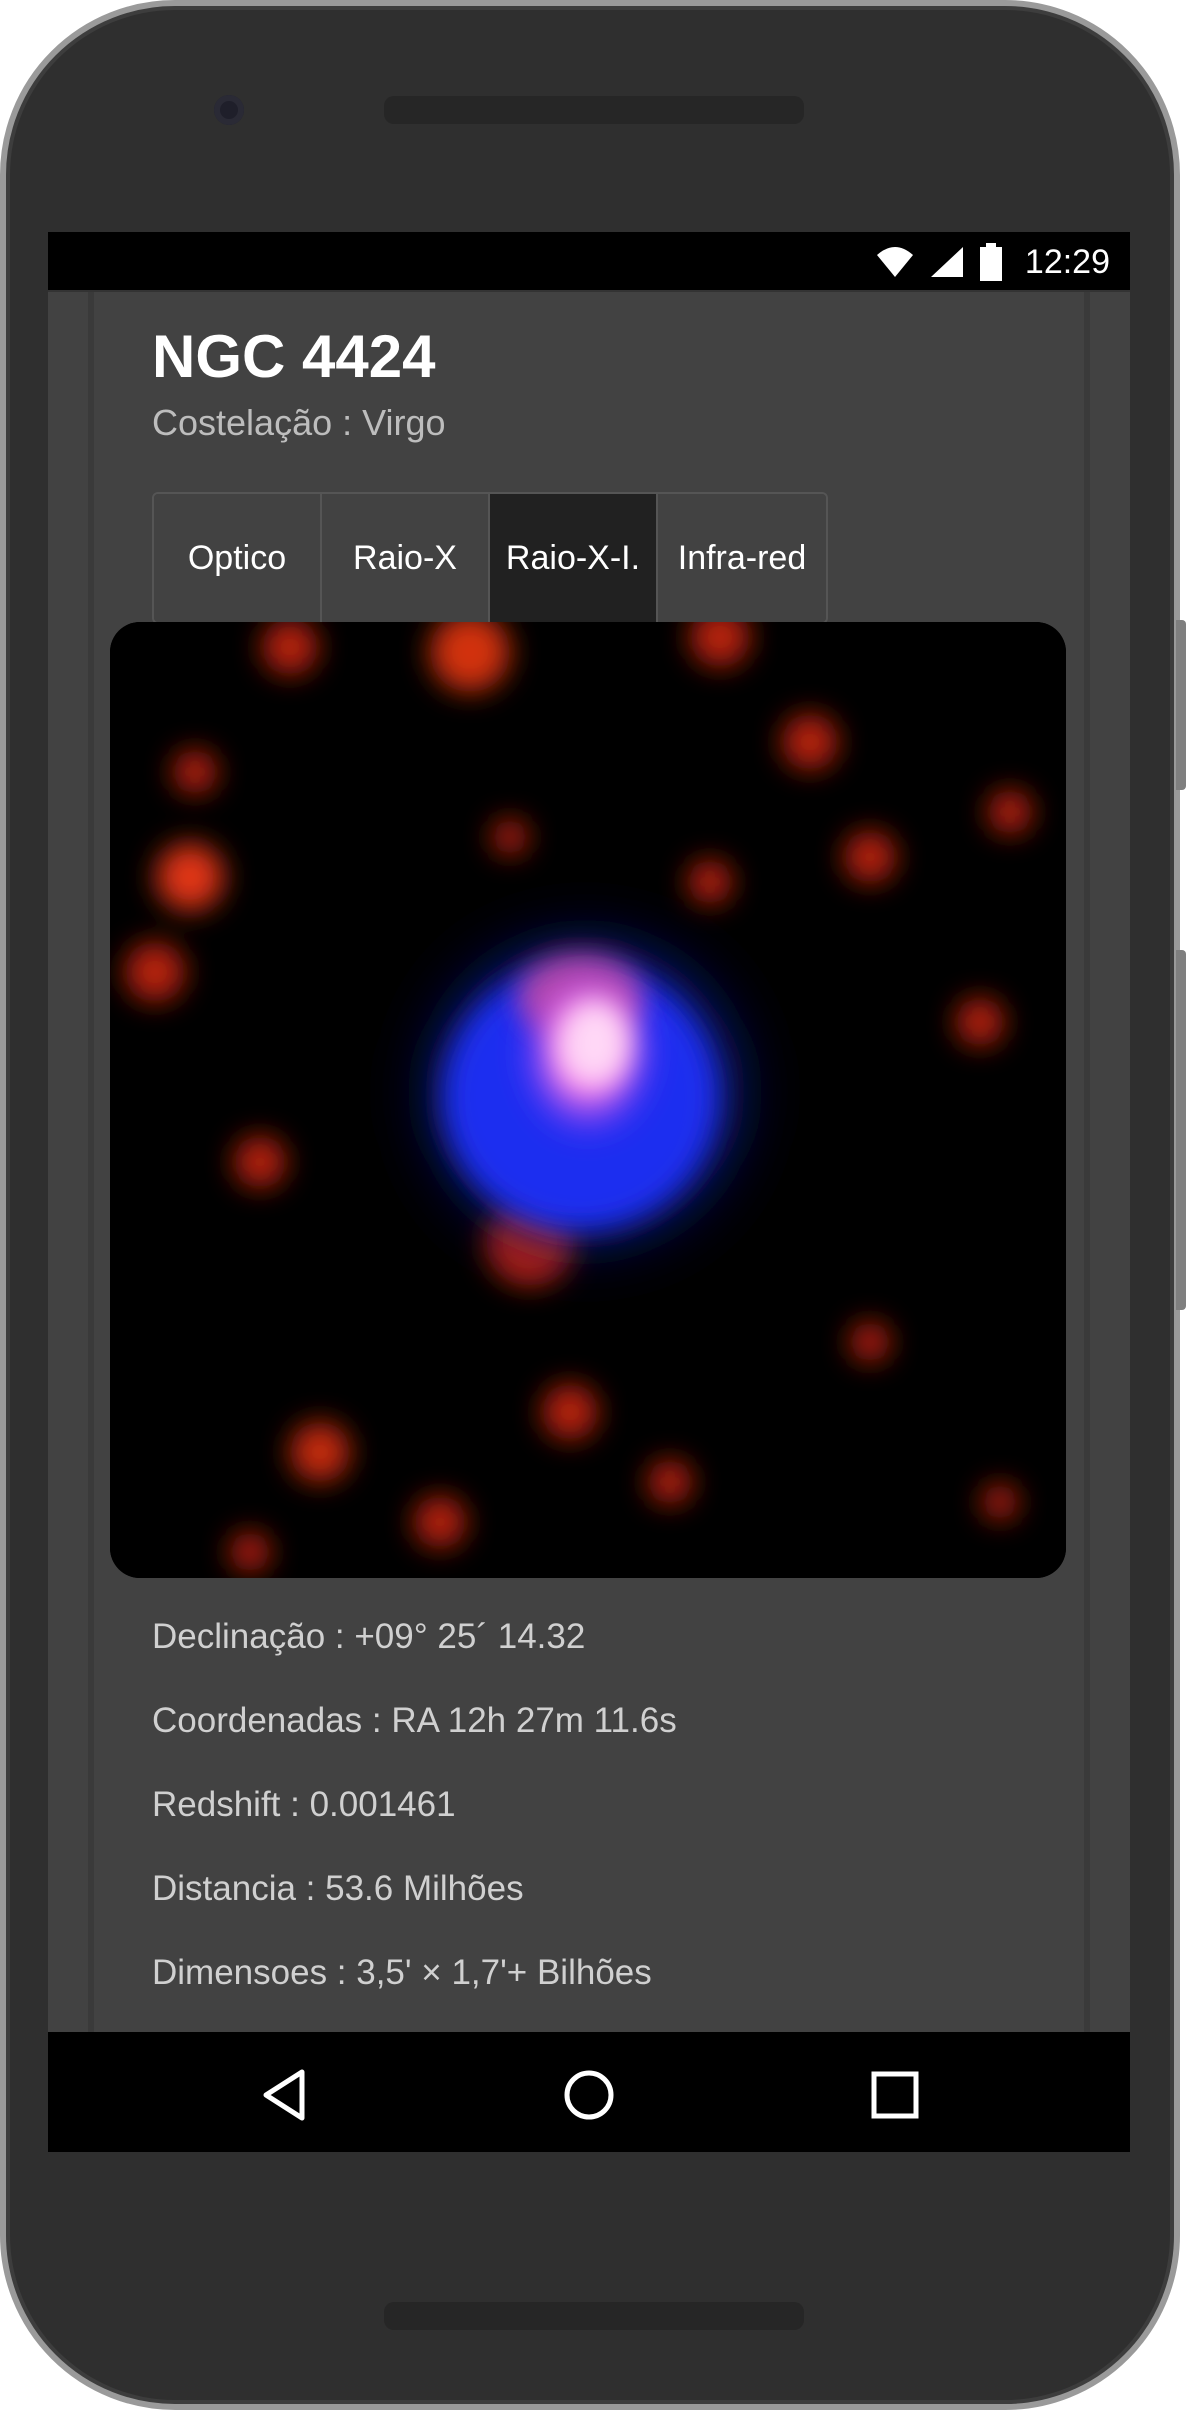 The height and width of the screenshot is (2410, 1187). What do you see at coordinates (229, 110) in the screenshot?
I see `camera-icon` at bounding box center [229, 110].